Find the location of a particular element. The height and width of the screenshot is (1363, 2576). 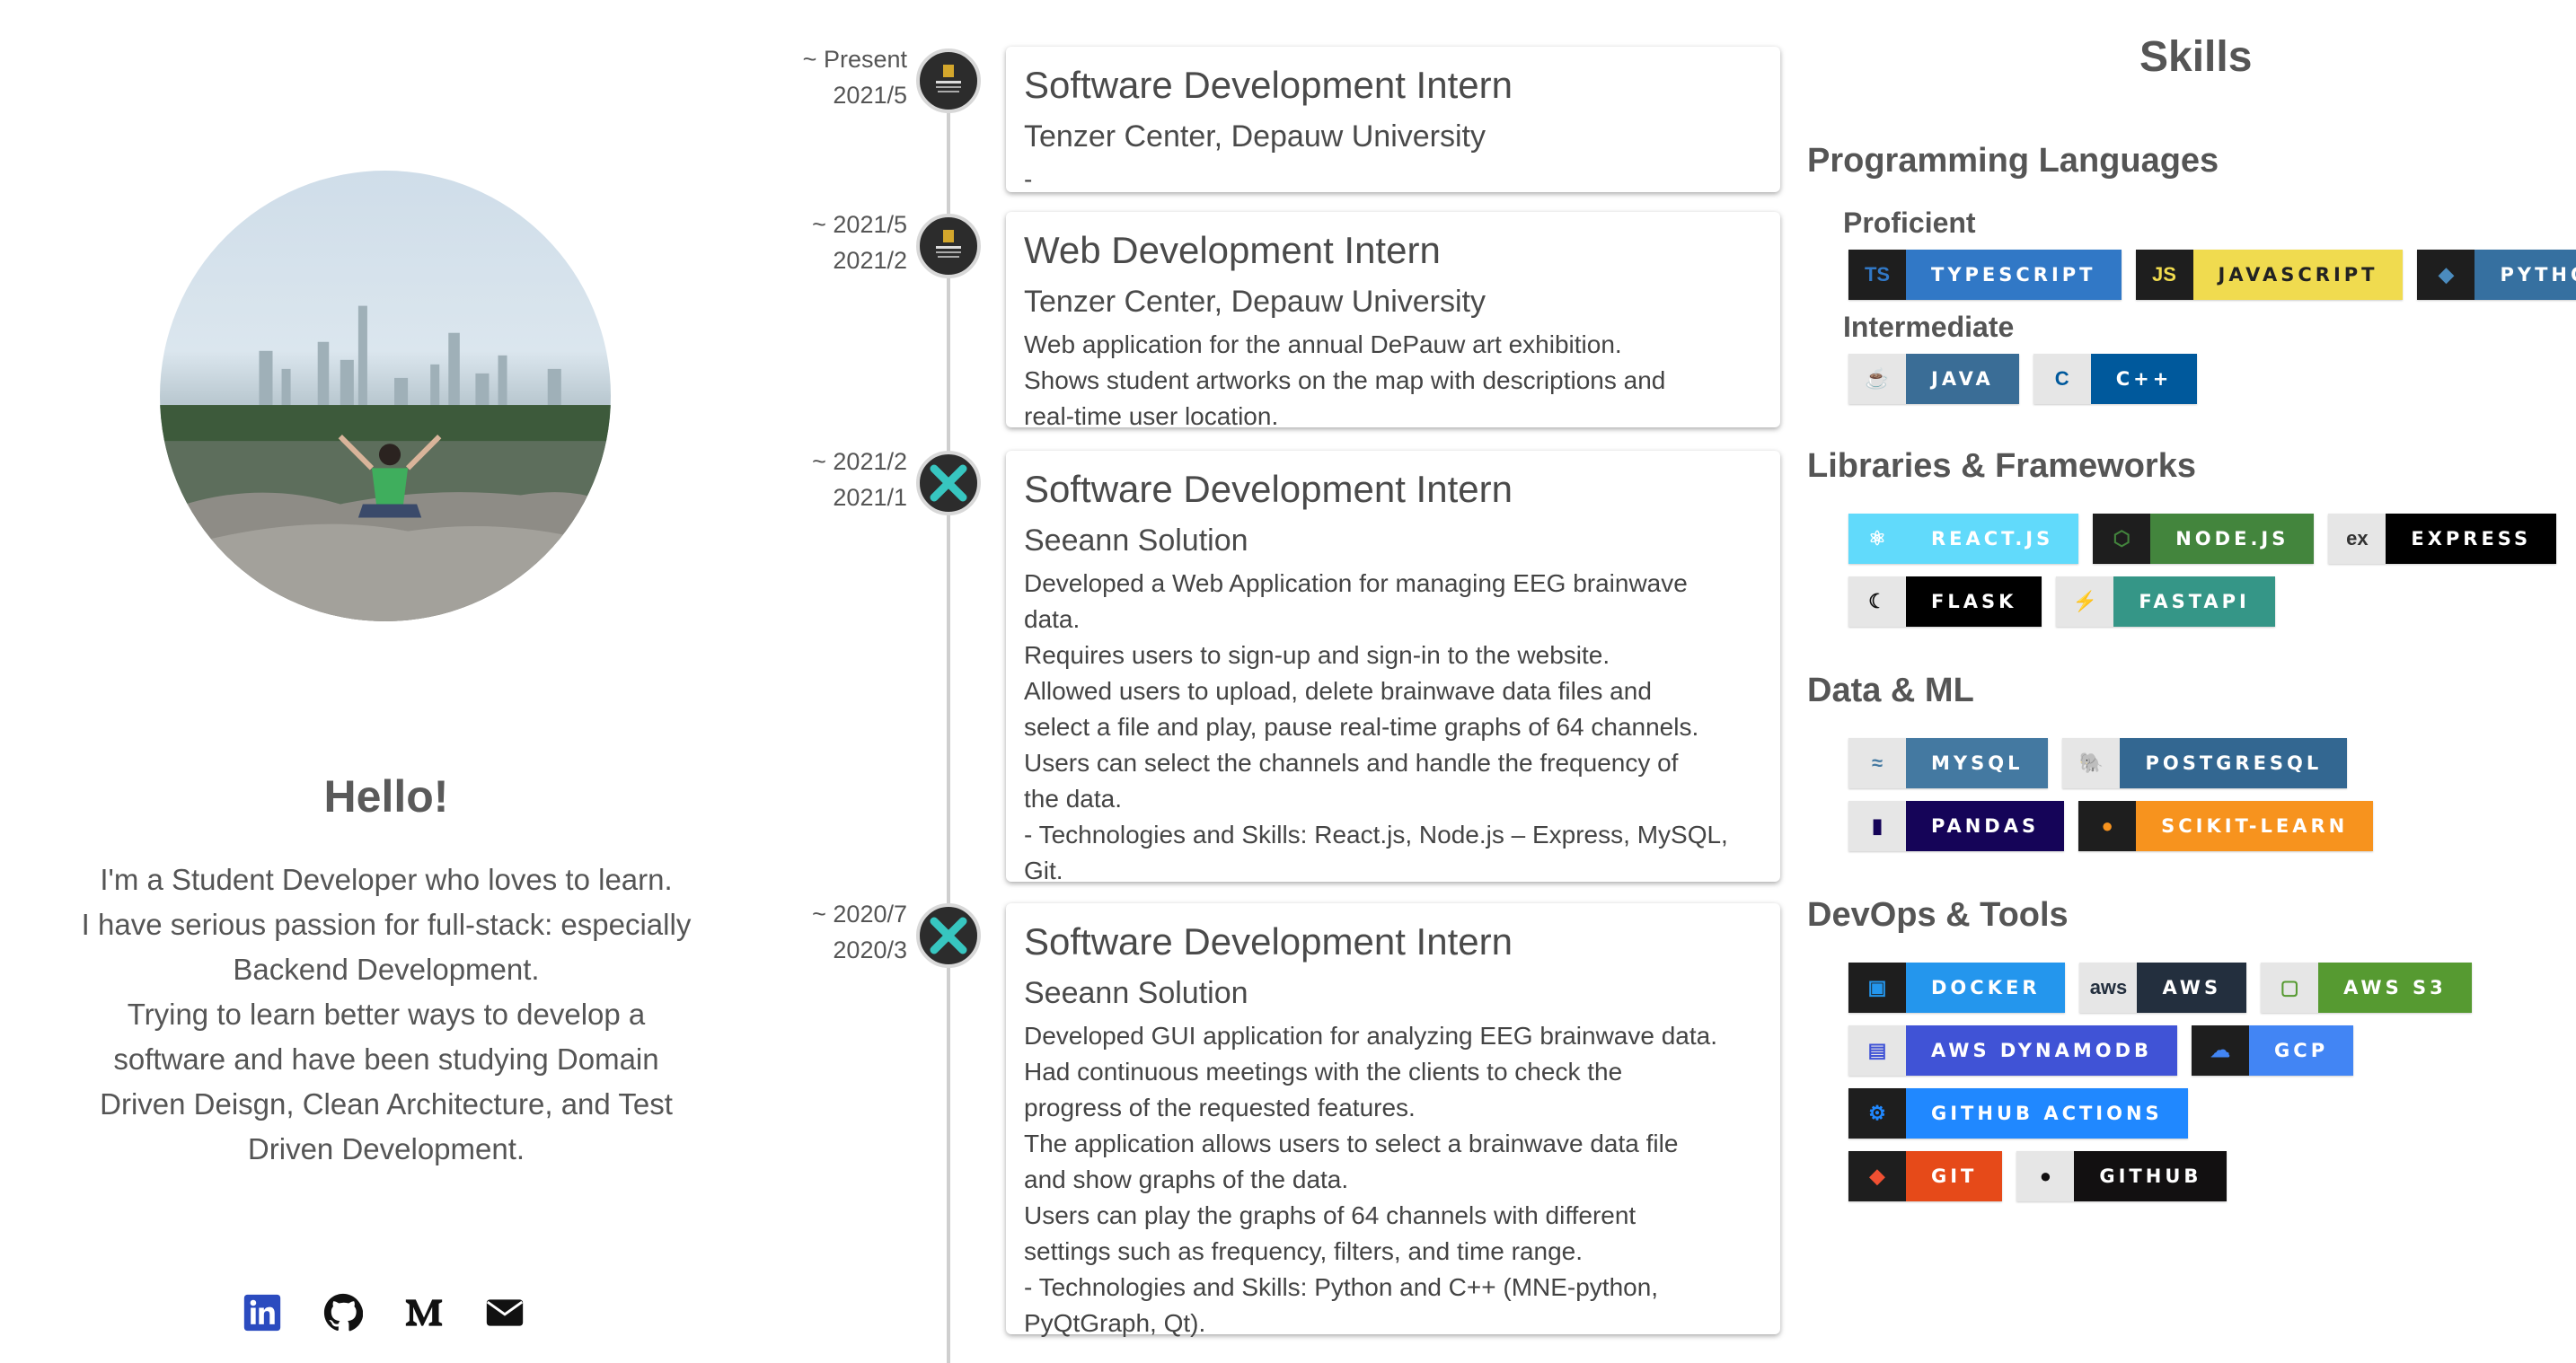

badge-row: ◆ GIT ● GITHUB is located at coordinates (2038, 1176).